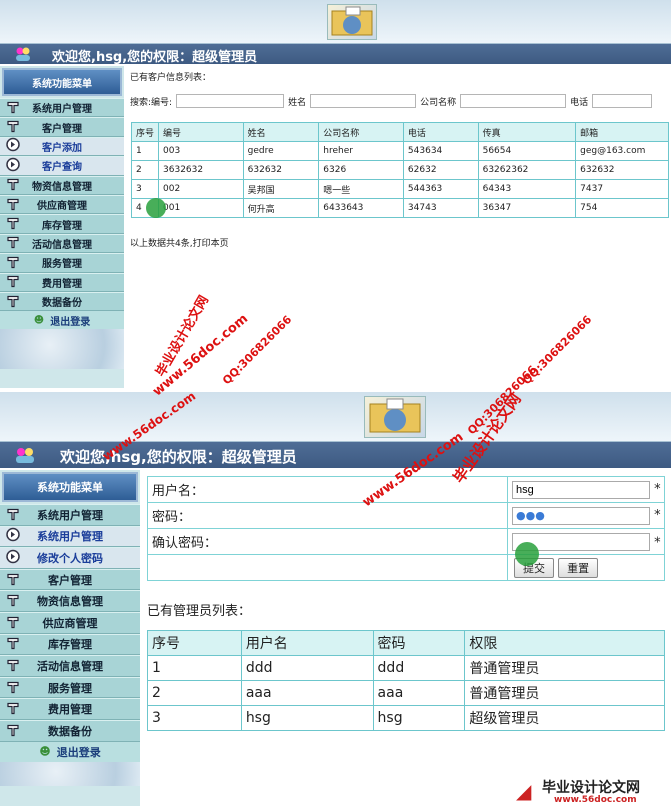 Image resolution: width=671 pixels, height=806 pixels. What do you see at coordinates (62, 146) in the screenshot?
I see `menu-item: 客户添加` at bounding box center [62, 146].